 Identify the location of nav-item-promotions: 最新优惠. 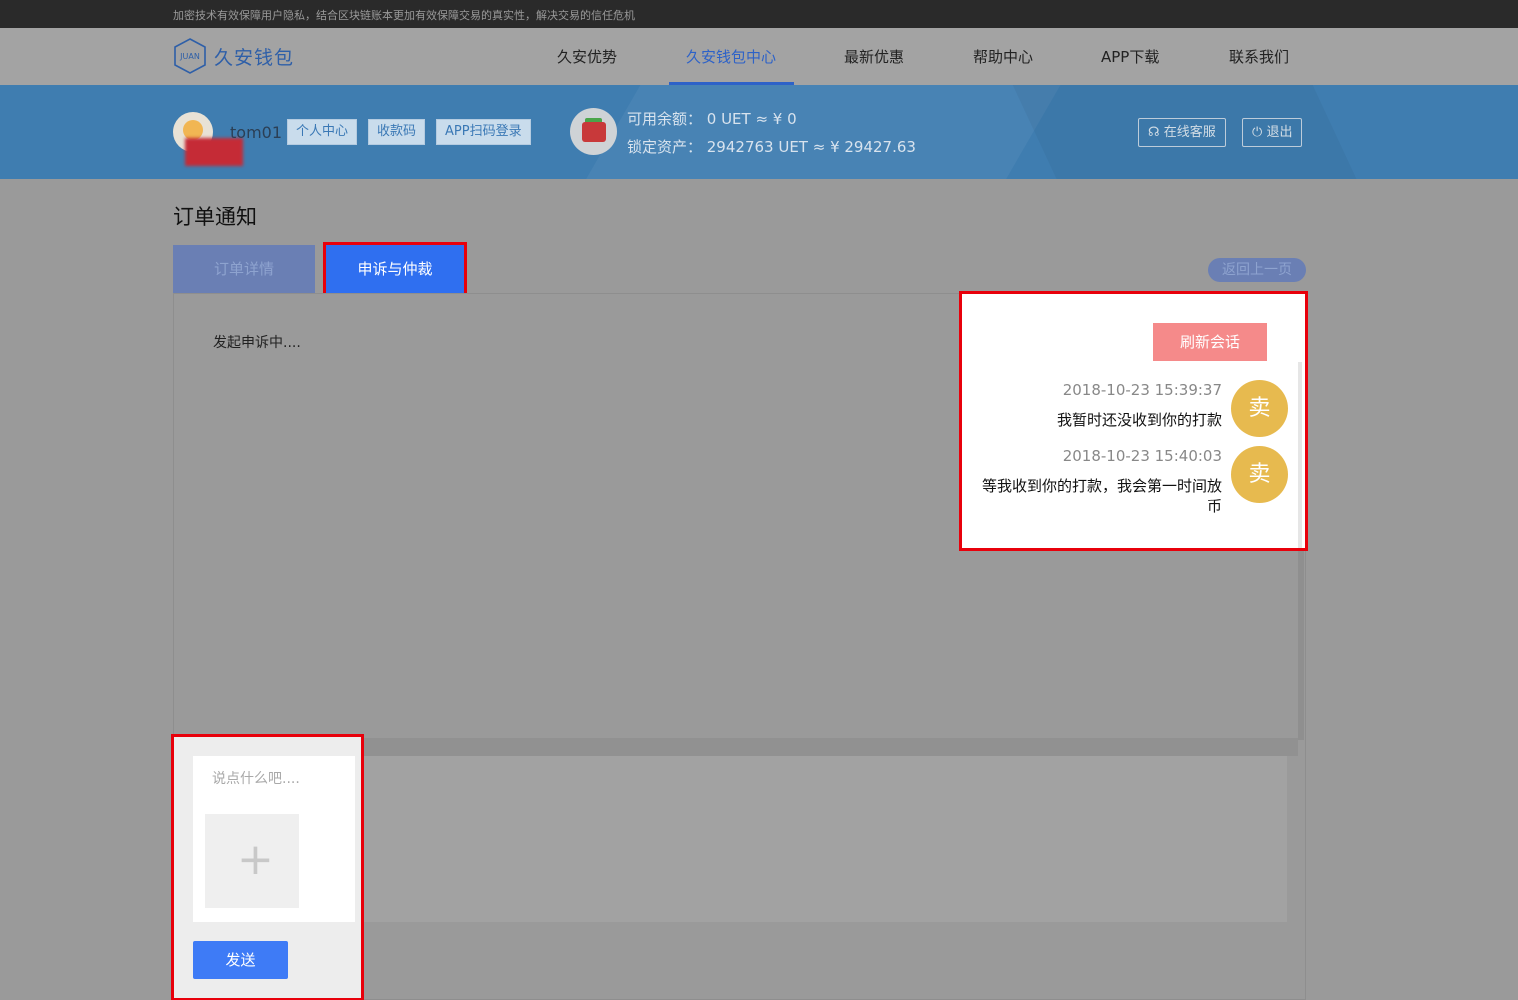
(874, 56).